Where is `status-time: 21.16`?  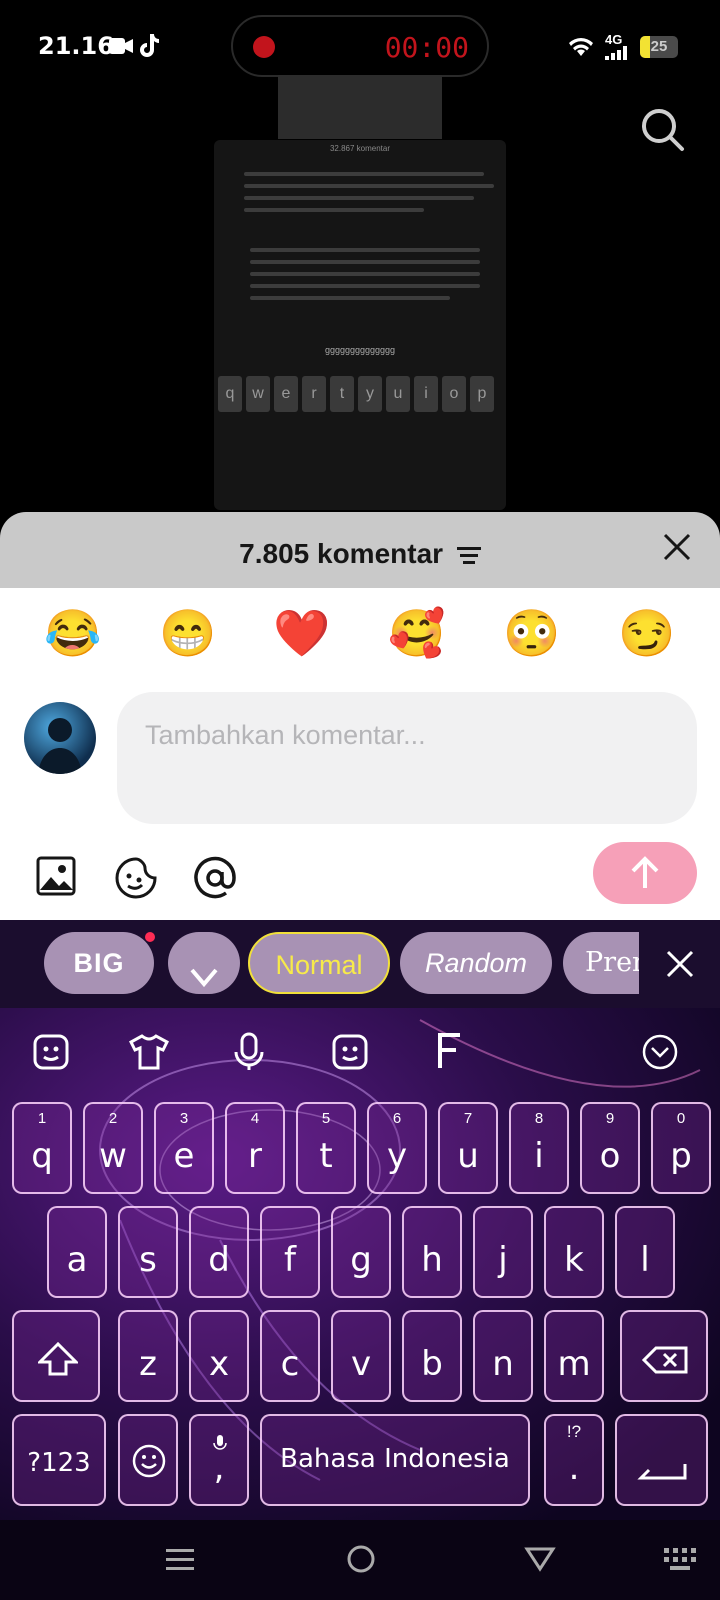
status-time: 21.16 is located at coordinates (76, 46).